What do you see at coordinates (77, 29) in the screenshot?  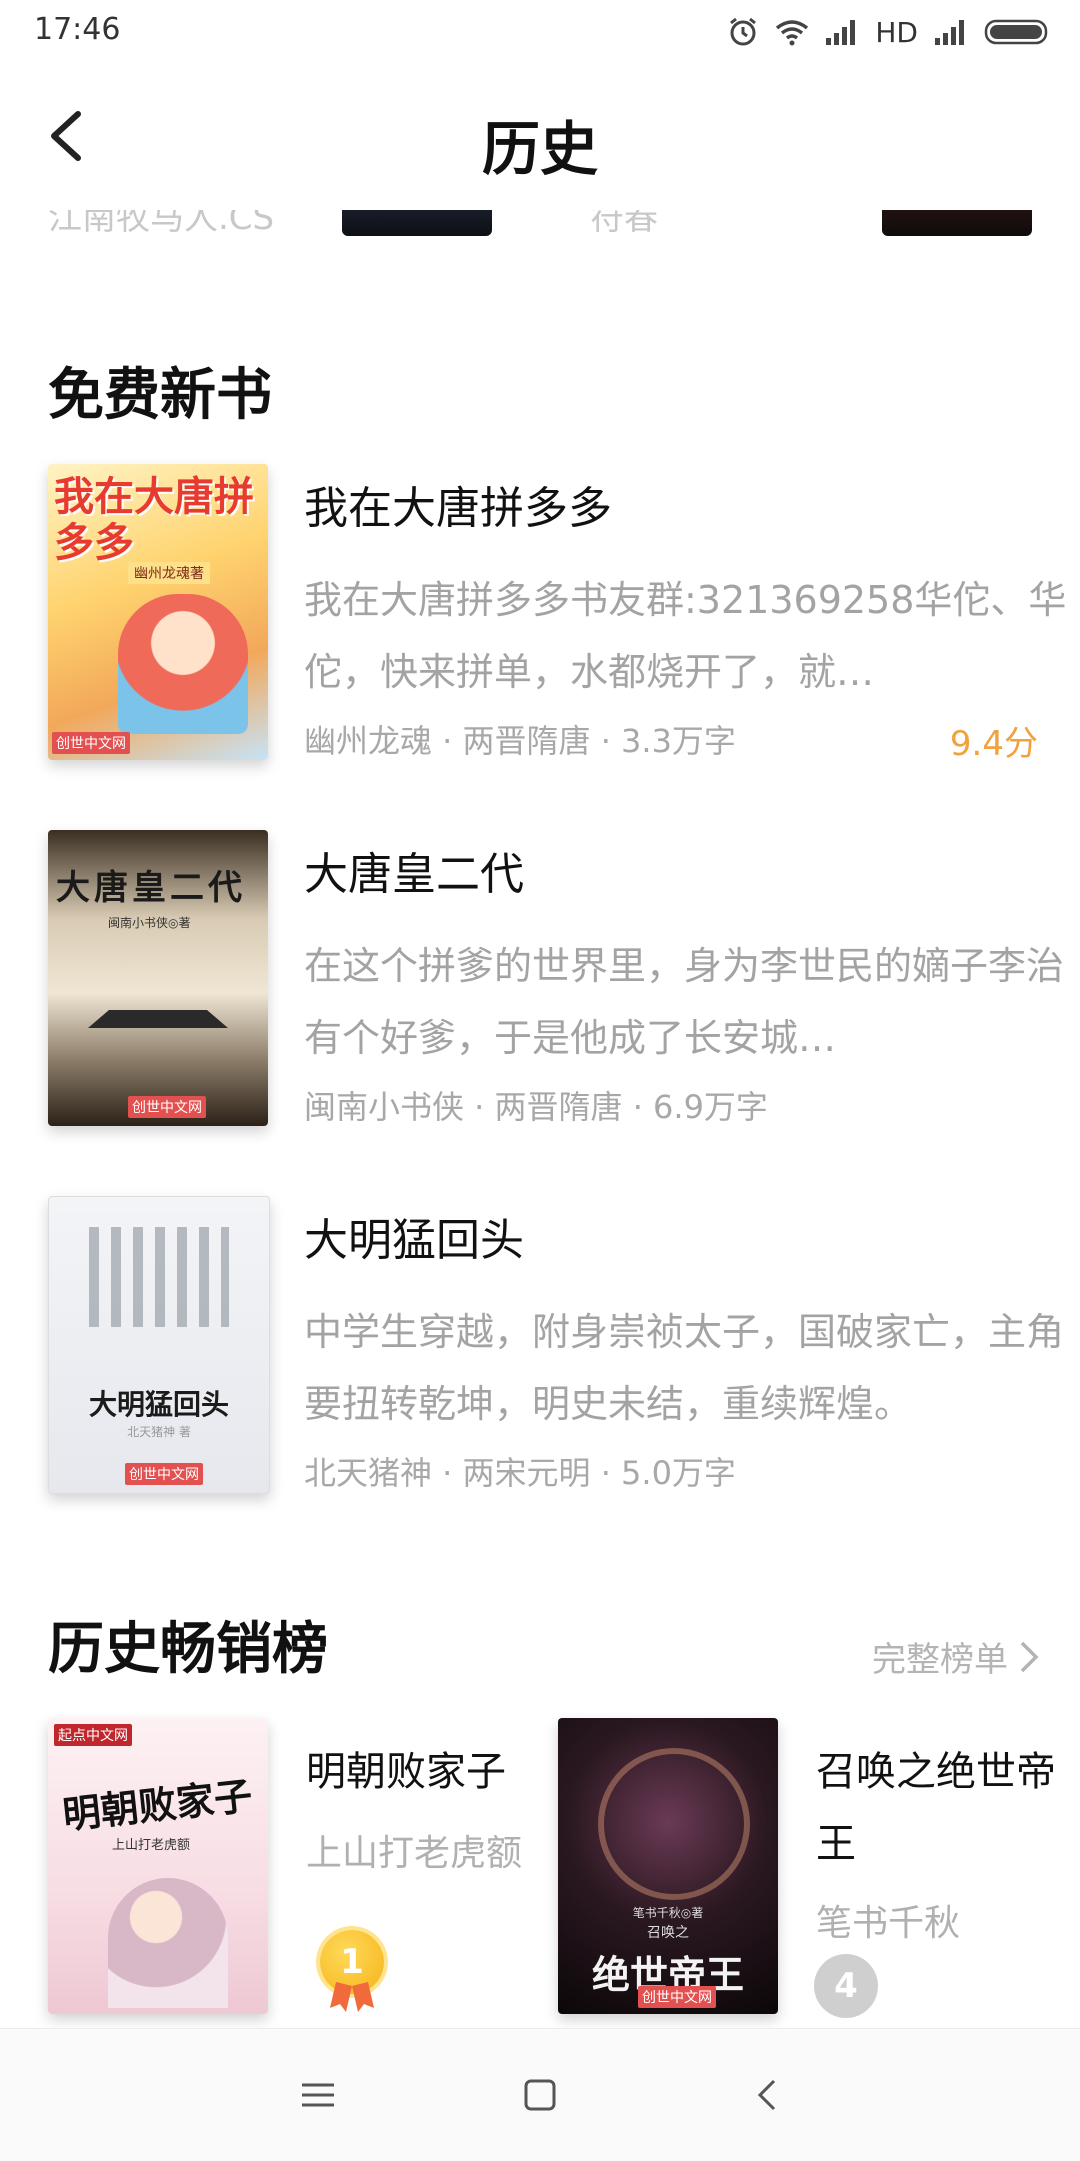 I see `status-time: 17:46` at bounding box center [77, 29].